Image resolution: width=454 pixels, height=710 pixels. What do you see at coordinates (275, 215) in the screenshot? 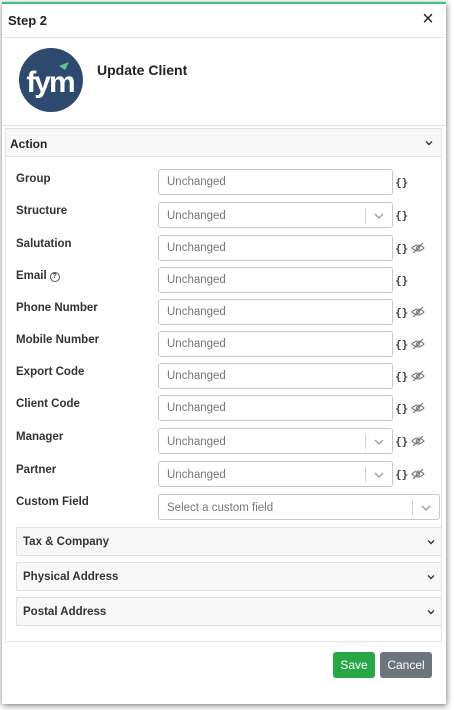
I see `structure-select: Unchanged` at bounding box center [275, 215].